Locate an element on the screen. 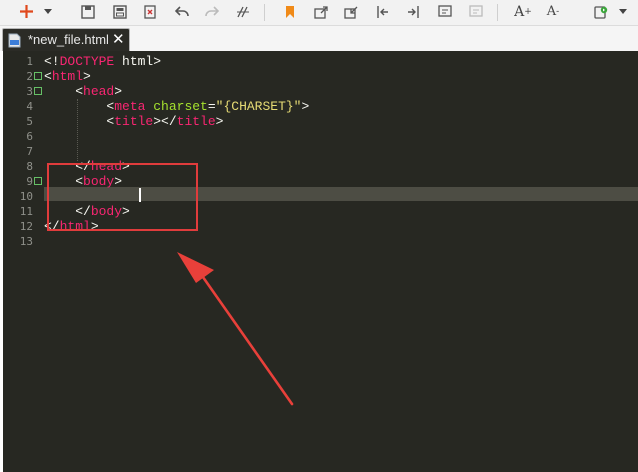 This screenshot has width=638, height=472. highlight-box is located at coordinates (122, 197).